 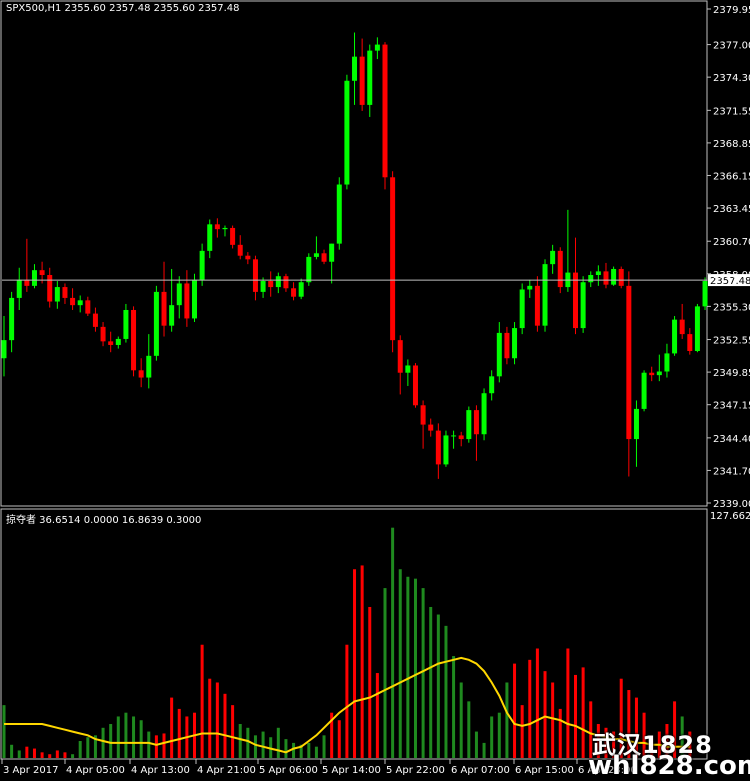 I want to click on price-axis-label: 2371.55, so click(x=731, y=111).